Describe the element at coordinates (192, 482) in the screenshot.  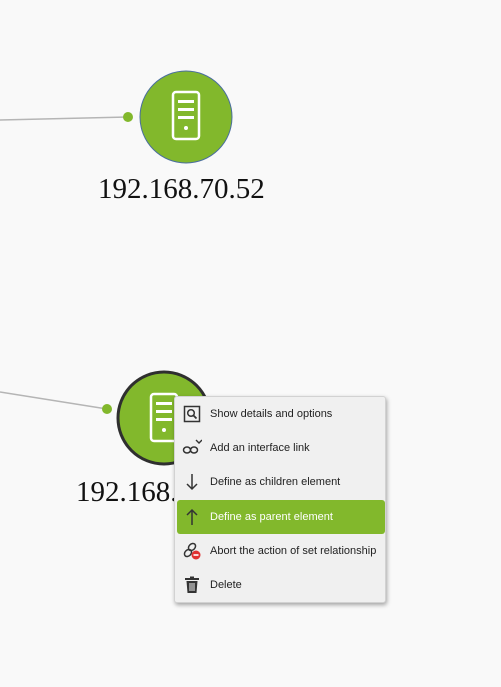
I see `arrow-down-icon` at that location.